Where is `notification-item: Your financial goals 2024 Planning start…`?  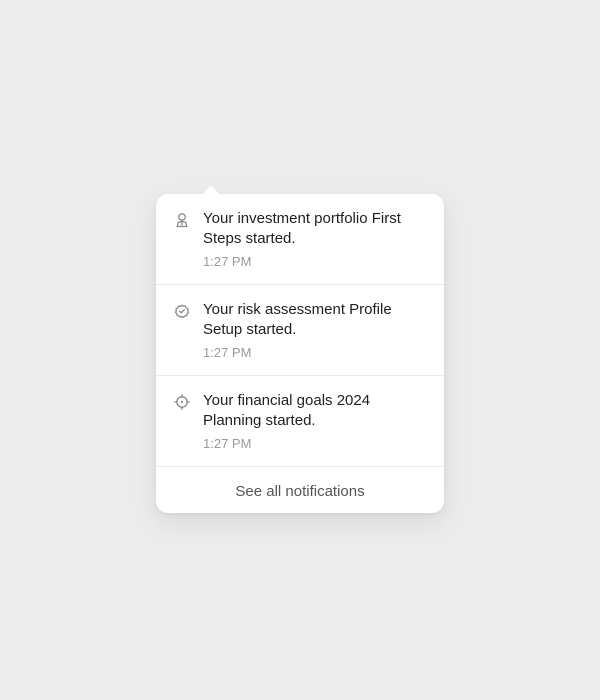 notification-item: Your financial goals 2024 Planning start… is located at coordinates (300, 421).